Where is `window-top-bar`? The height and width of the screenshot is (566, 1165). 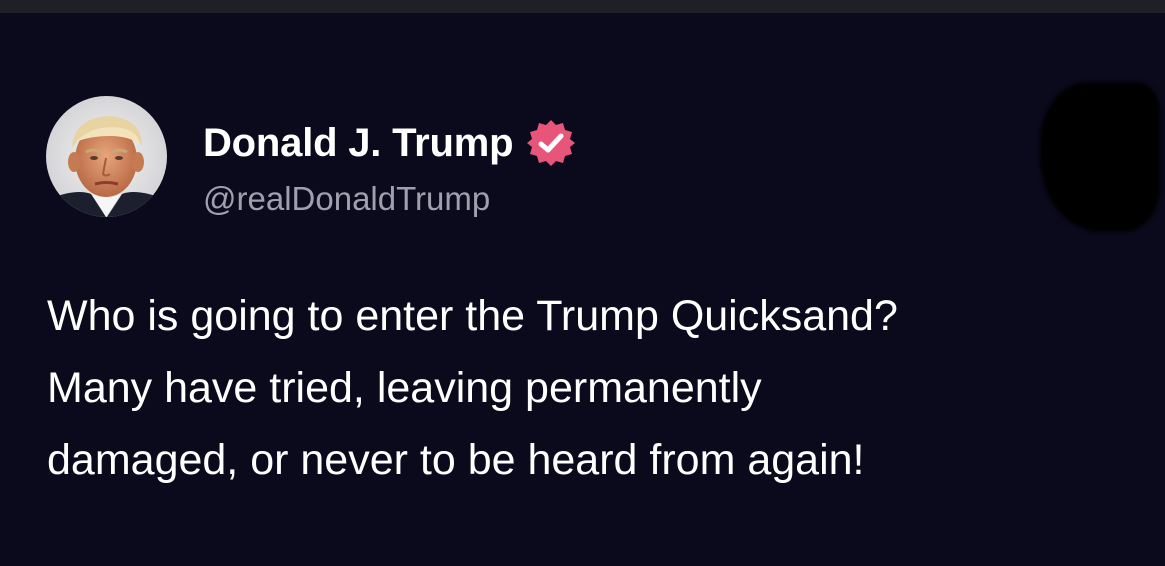 window-top-bar is located at coordinates (582, 6).